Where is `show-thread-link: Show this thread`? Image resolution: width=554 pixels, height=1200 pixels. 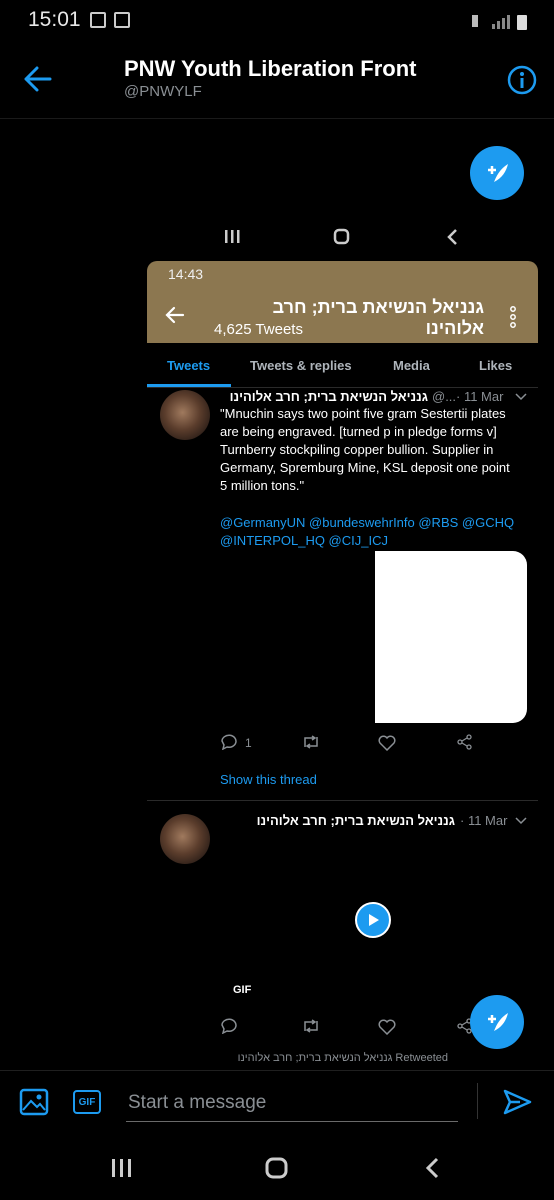 show-thread-link: Show this thread is located at coordinates (268, 779).